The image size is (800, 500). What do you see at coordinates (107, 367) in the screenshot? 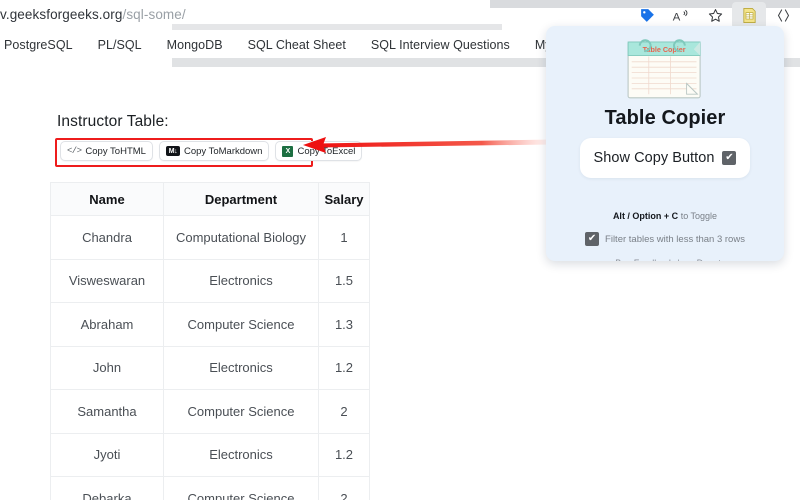
I see `cell-name: John` at bounding box center [107, 367].